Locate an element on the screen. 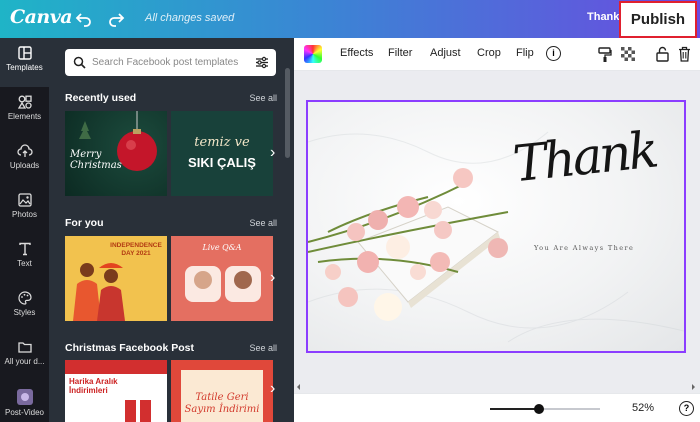 Image resolution: width=700 pixels, height=422 pixels. templates-icon is located at coordinates (24, 53).